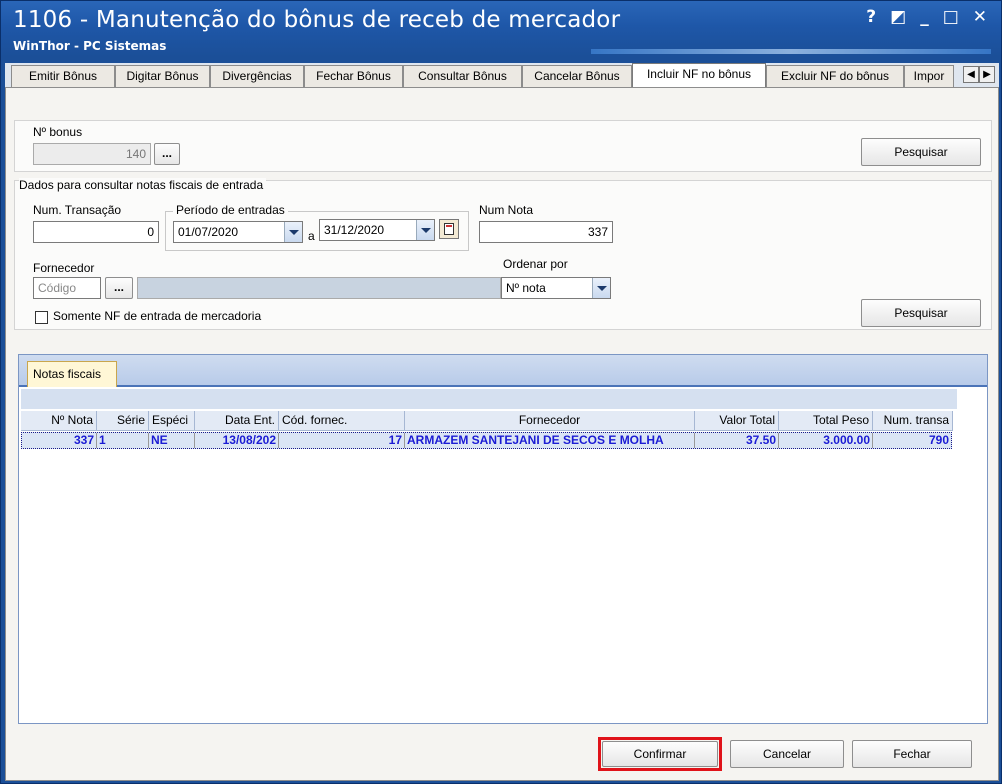 Image resolution: width=1002 pixels, height=784 pixels. Describe the element at coordinates (826, 421) in the screenshot. I see `col-header-total-peso: Total Peso` at that location.